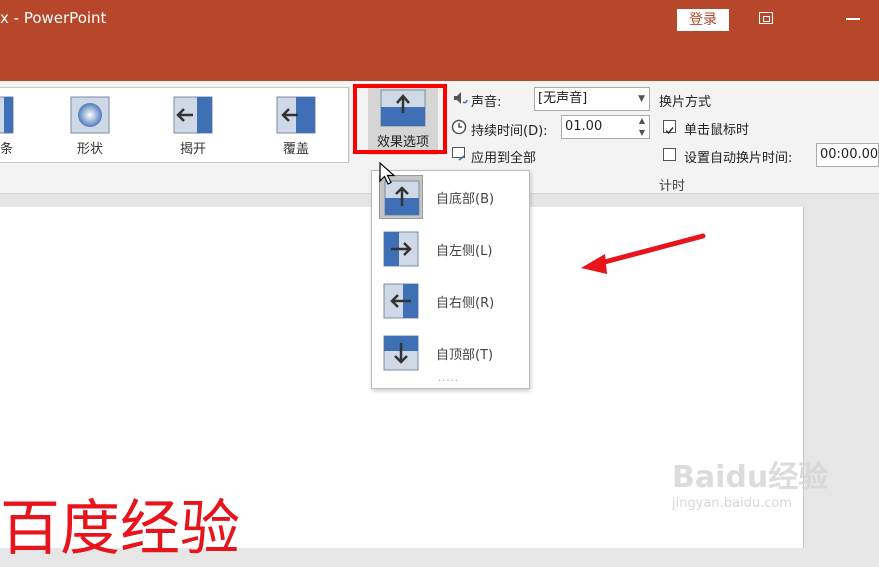  Describe the element at coordinates (766, 18) in the screenshot. I see `ribbon-display-options-icon` at that location.